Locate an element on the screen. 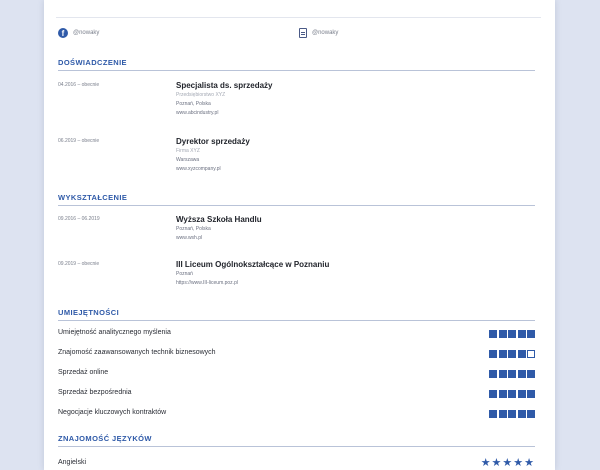 The image size is (600, 470). skill-name: Sprzedaż online is located at coordinates (83, 372).